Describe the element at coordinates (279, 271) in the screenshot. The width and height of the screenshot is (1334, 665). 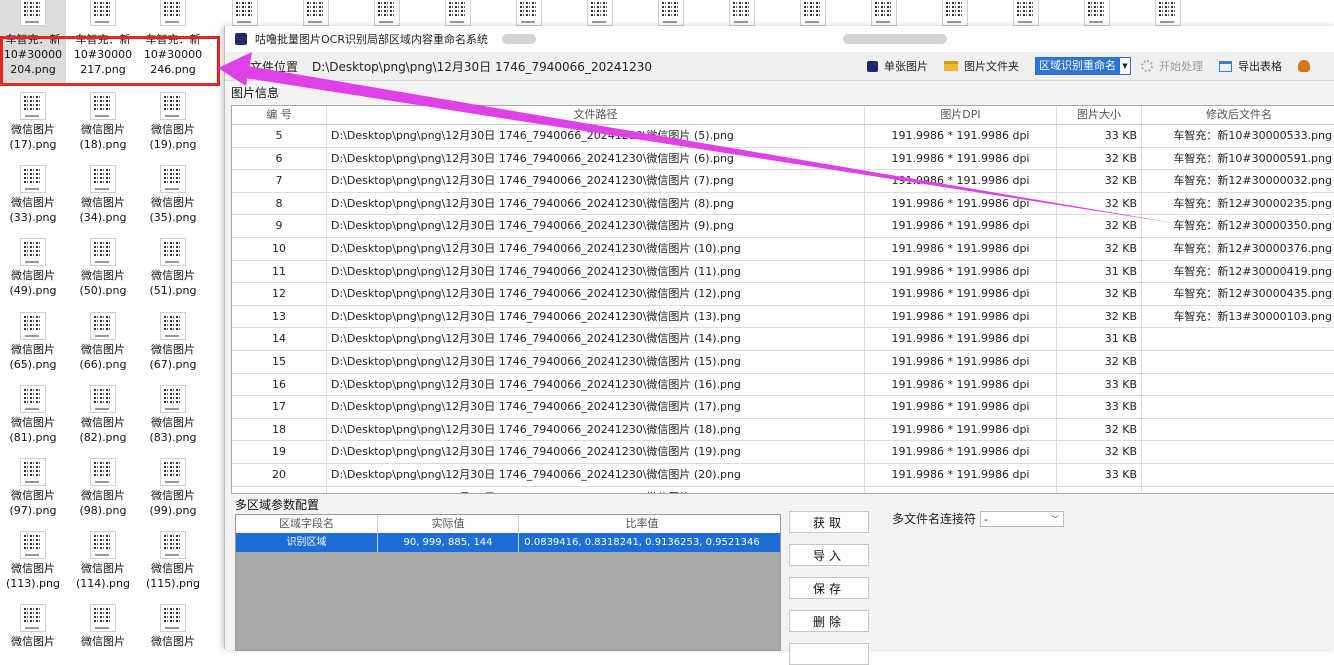
I see `col-number-cell: 11` at that location.